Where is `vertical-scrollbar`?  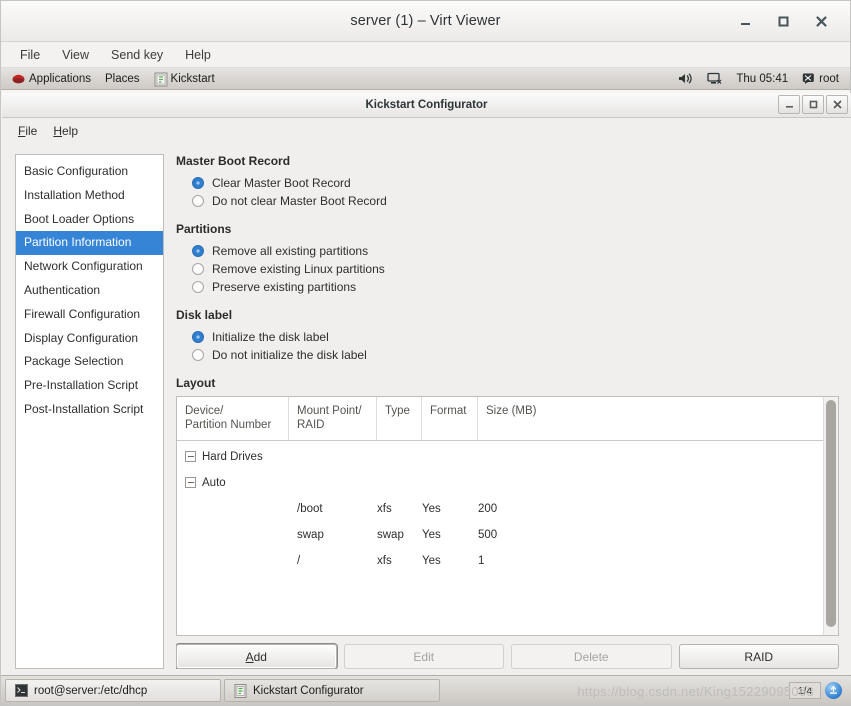 vertical-scrollbar is located at coordinates (830, 516).